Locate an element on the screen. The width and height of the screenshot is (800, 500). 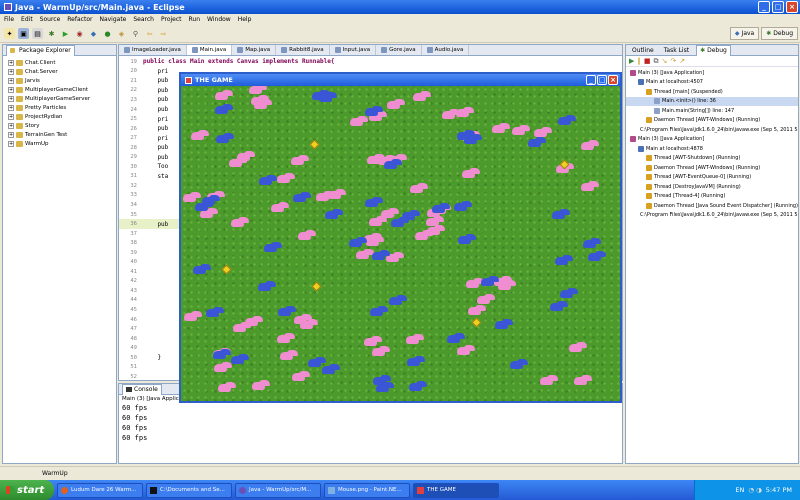
close-button: × is located at coordinates (792, 7).